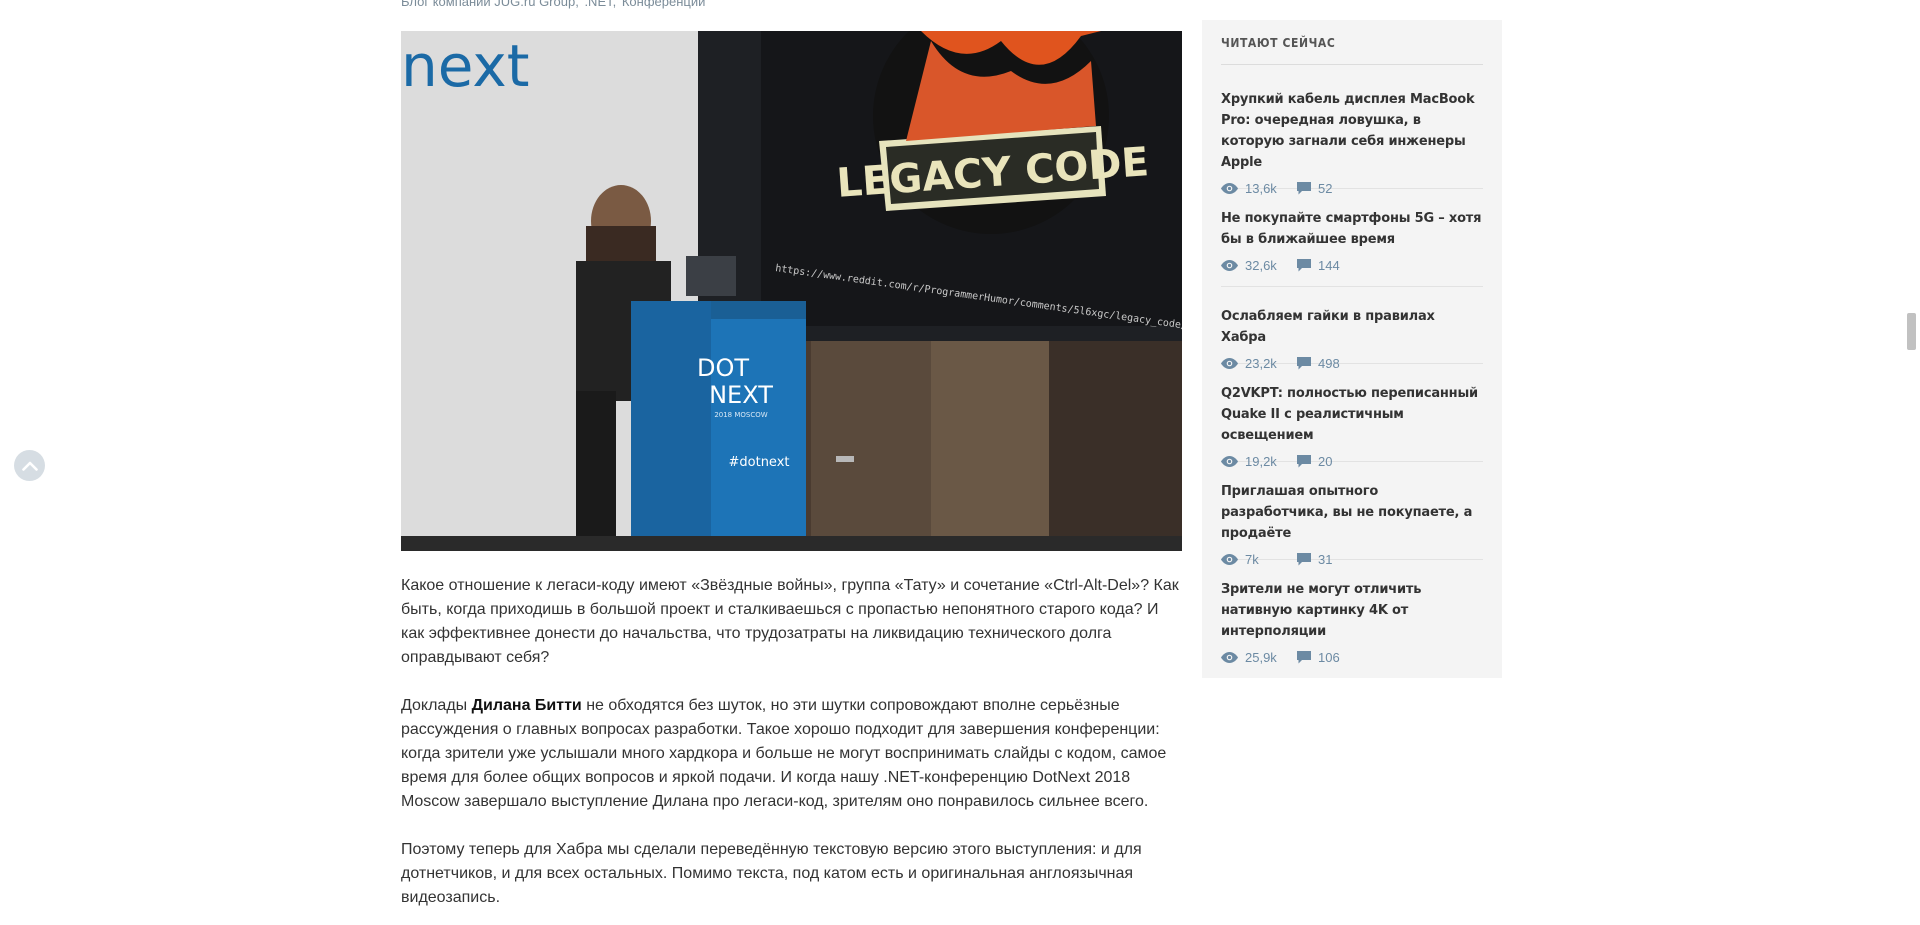 This screenshot has height=925, width=1920. I want to click on comments-count: 144, so click(1318, 265).